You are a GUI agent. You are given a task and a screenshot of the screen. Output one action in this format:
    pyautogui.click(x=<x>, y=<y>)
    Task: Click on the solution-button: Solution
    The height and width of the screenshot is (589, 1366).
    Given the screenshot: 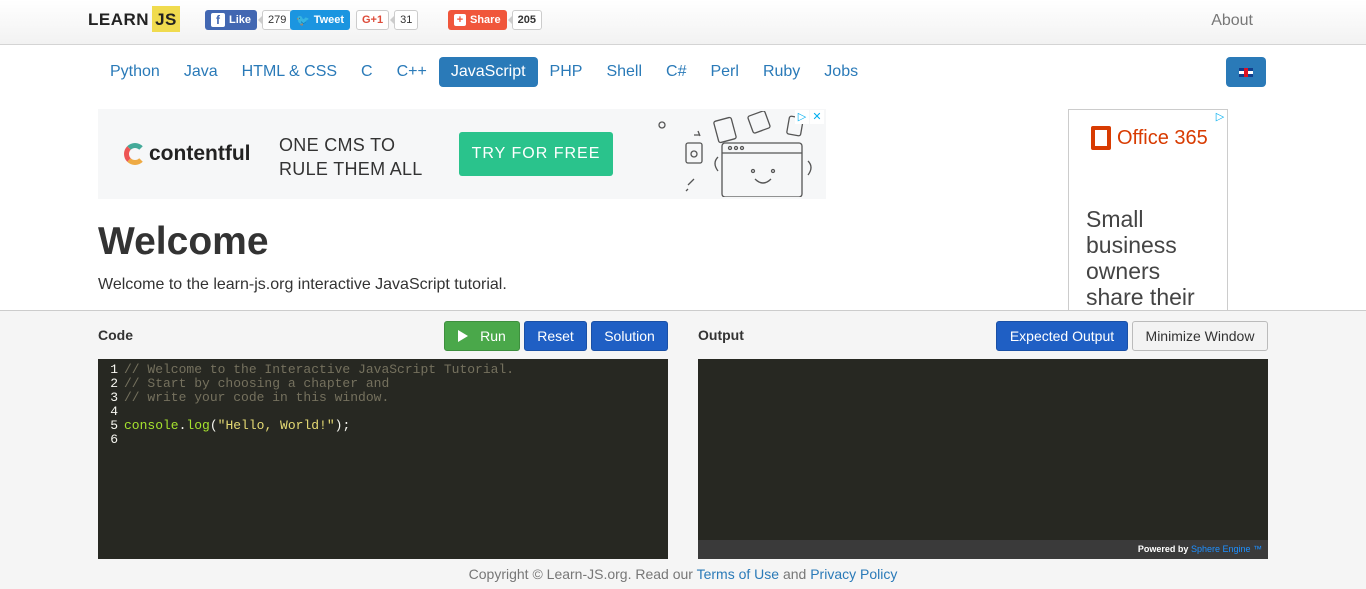 What is the action you would take?
    pyautogui.click(x=629, y=336)
    